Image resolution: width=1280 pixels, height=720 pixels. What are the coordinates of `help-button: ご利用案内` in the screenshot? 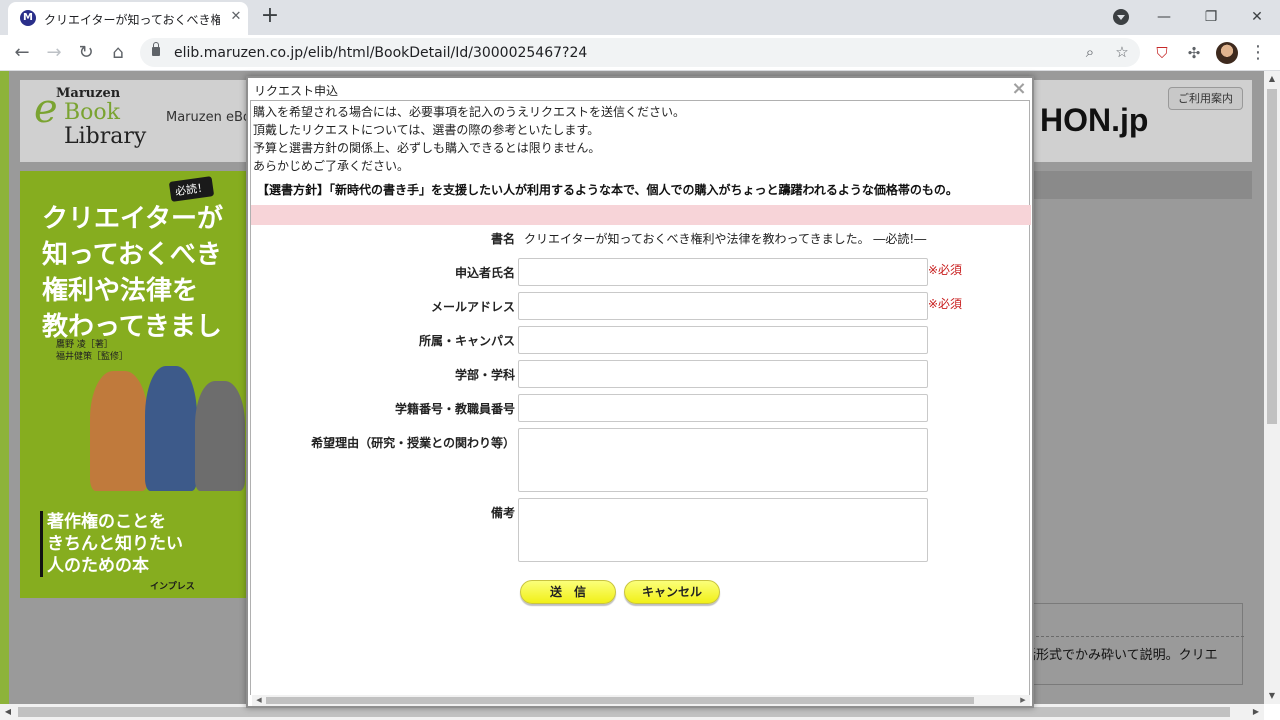 It's located at (1205, 98).